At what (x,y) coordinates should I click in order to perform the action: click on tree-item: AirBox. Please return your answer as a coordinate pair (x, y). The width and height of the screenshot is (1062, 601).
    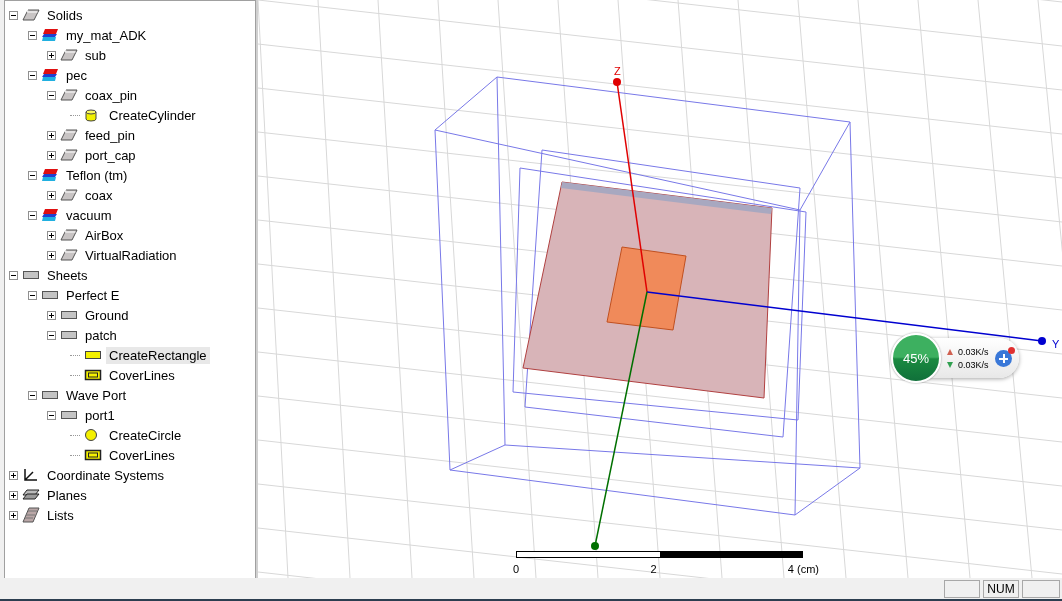
    Looking at the image, I should click on (104, 235).